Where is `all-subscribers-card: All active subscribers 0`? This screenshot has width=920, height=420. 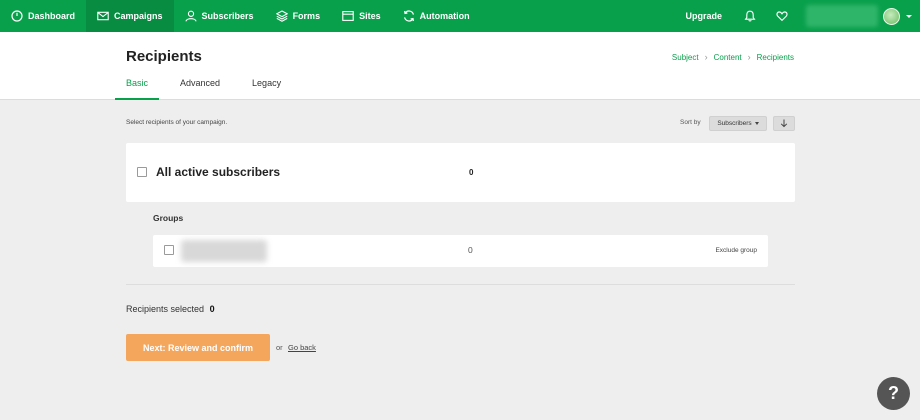 all-subscribers-card: All active subscribers 0 is located at coordinates (460, 172).